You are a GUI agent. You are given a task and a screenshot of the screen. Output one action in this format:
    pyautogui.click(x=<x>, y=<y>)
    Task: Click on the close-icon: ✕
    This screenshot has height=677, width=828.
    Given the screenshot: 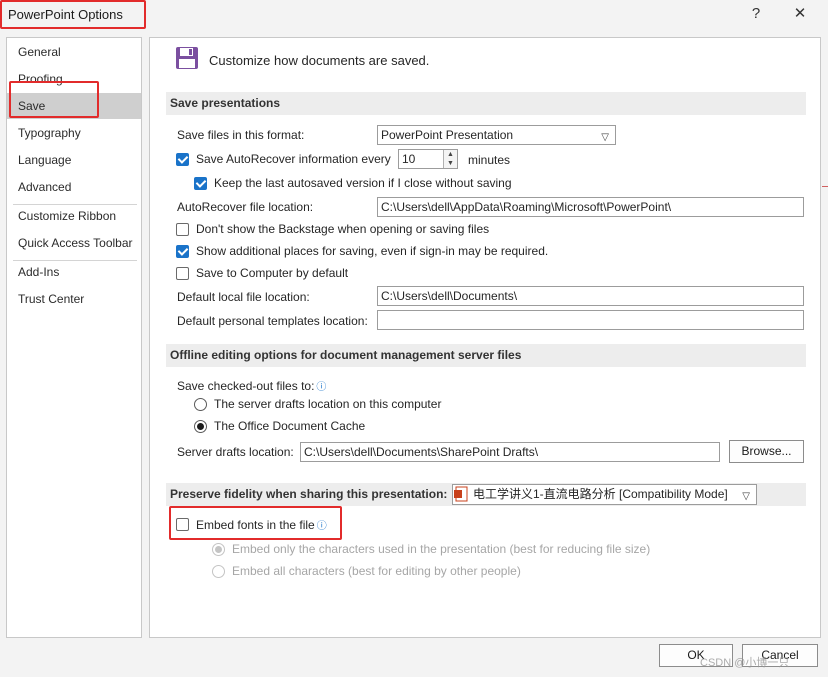 What is the action you would take?
    pyautogui.click(x=800, y=14)
    